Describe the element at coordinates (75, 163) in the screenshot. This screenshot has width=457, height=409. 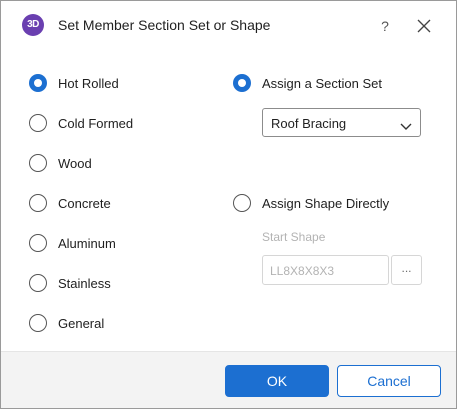
I see `radio-label-wood: Wood` at that location.